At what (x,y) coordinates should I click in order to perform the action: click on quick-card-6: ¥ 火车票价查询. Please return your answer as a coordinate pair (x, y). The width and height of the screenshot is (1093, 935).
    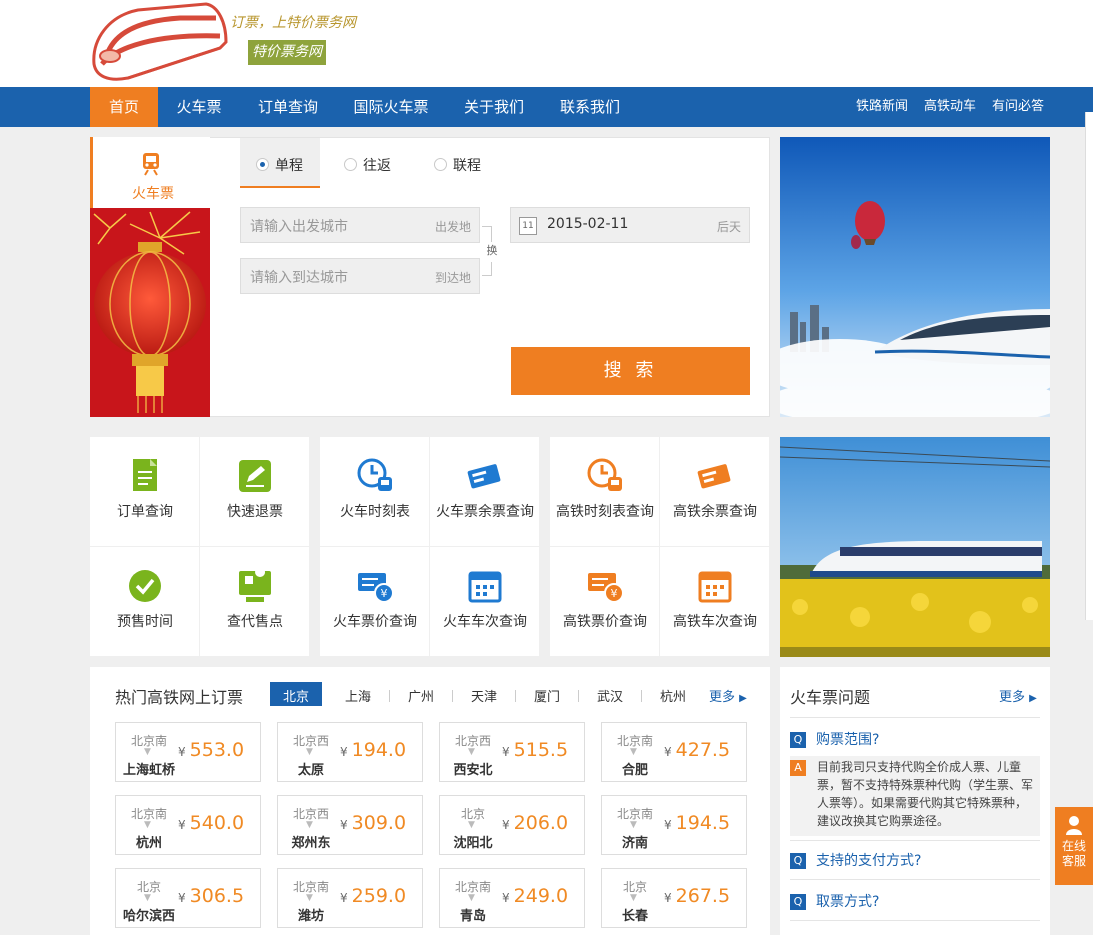
    Looking at the image, I should click on (374, 601).